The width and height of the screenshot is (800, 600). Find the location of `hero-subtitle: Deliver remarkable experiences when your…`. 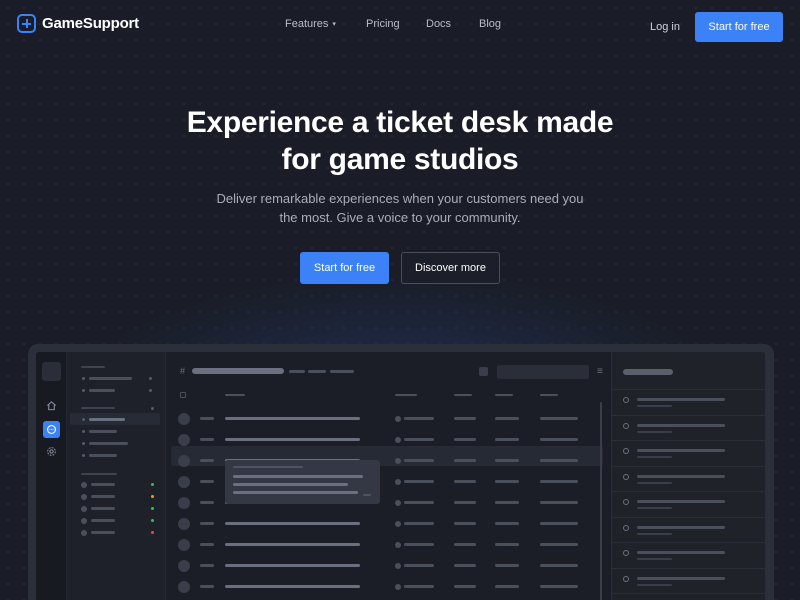

hero-subtitle: Deliver remarkable experiences when your… is located at coordinates (400, 208).